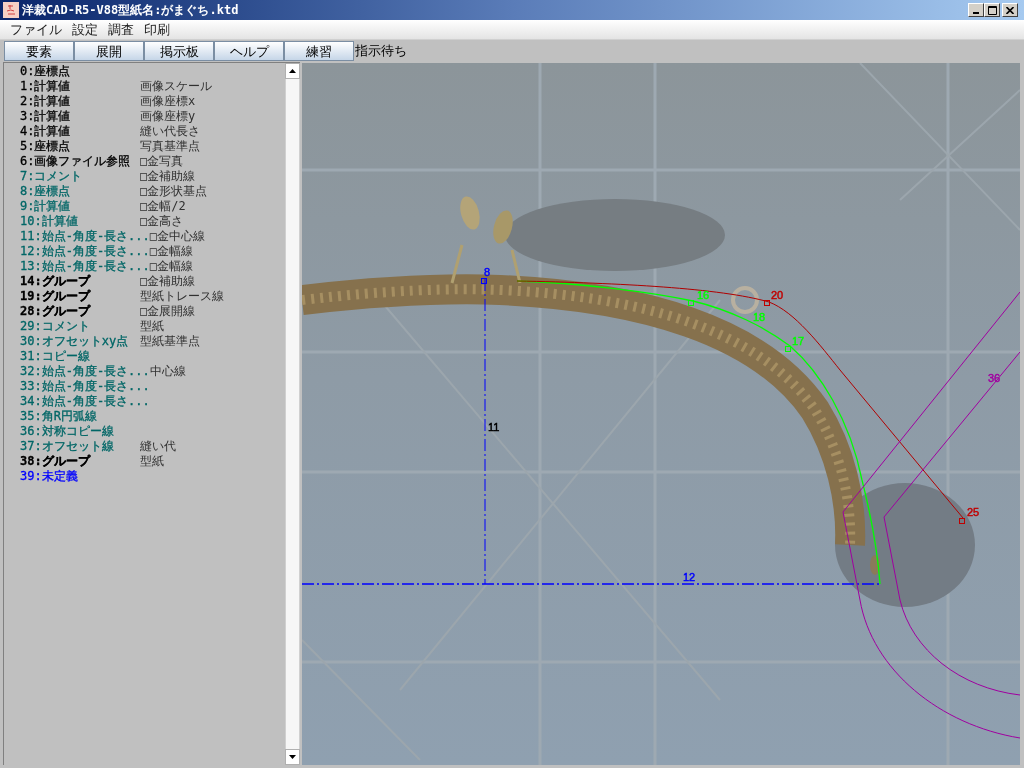 This screenshot has height=768, width=1024. I want to click on item-comment: 写真基準点, so click(170, 146).